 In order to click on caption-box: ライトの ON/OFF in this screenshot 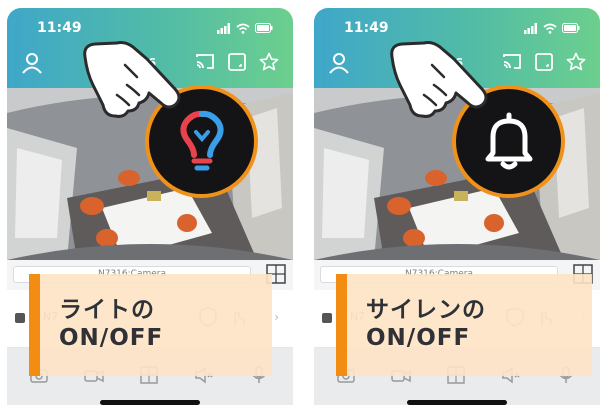, I will do `click(150, 325)`.